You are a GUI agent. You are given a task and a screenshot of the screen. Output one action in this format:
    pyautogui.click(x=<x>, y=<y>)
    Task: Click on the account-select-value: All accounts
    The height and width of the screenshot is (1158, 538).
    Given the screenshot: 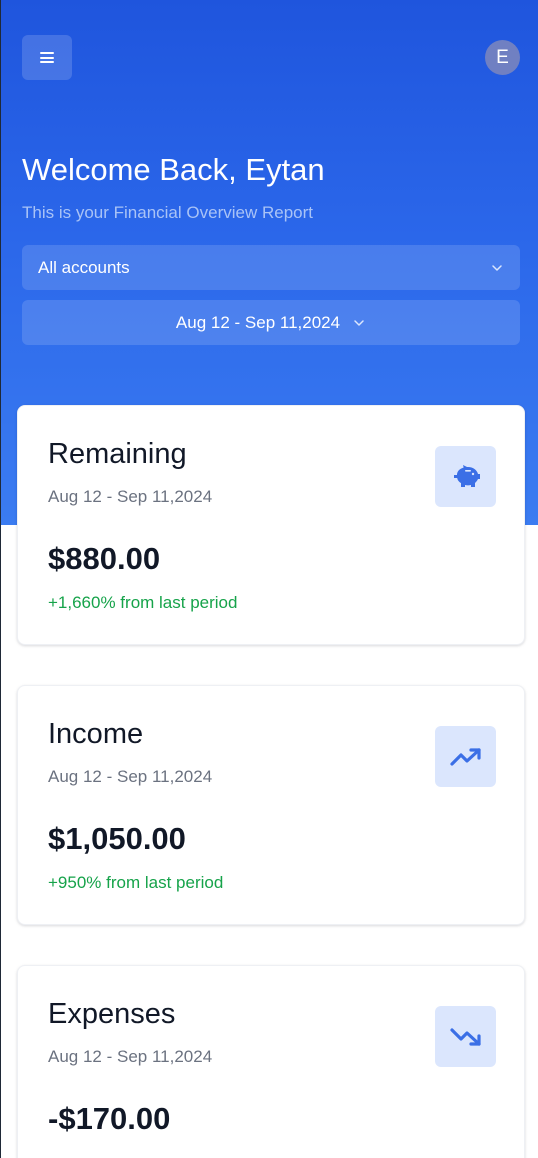 What is the action you would take?
    pyautogui.click(x=84, y=267)
    